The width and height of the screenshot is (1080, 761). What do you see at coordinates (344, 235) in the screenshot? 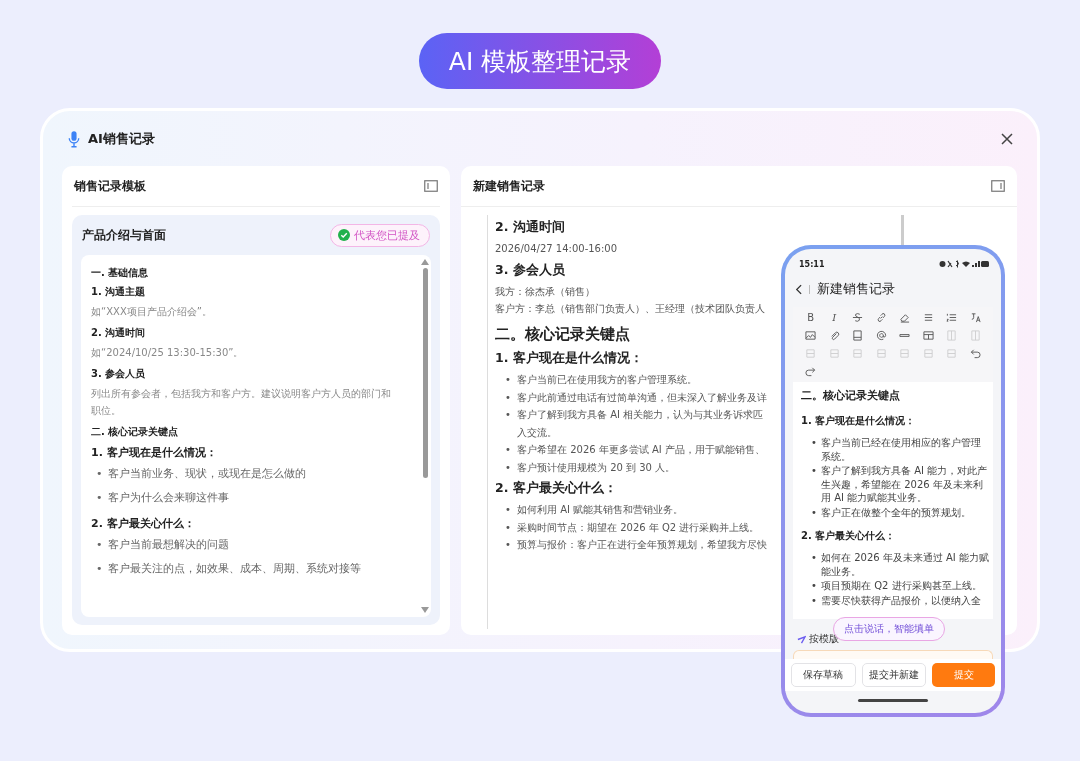
I see `check-icon` at bounding box center [344, 235].